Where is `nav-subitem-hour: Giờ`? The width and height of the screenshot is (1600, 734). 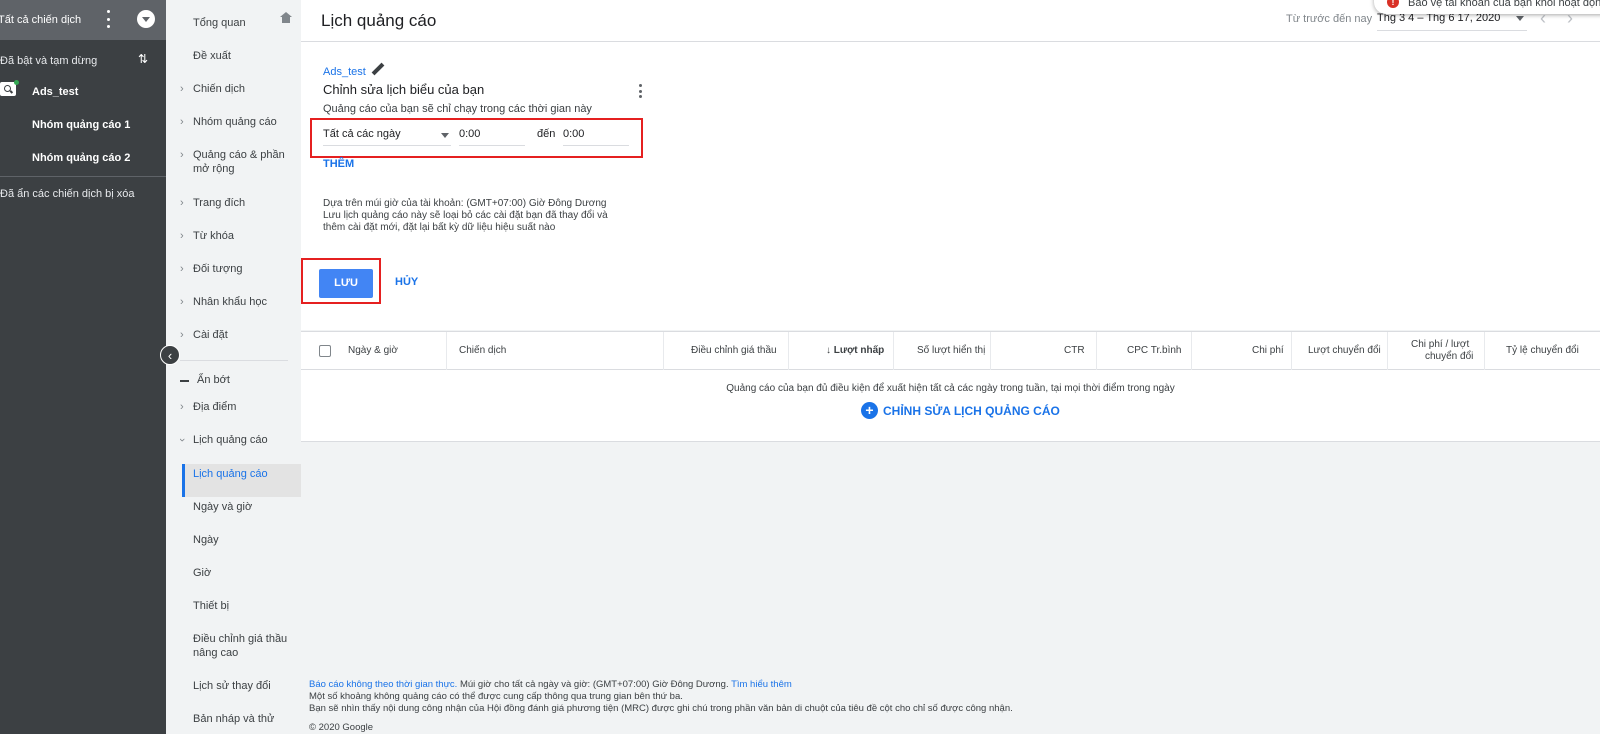 nav-subitem-hour: Giờ is located at coordinates (233, 573).